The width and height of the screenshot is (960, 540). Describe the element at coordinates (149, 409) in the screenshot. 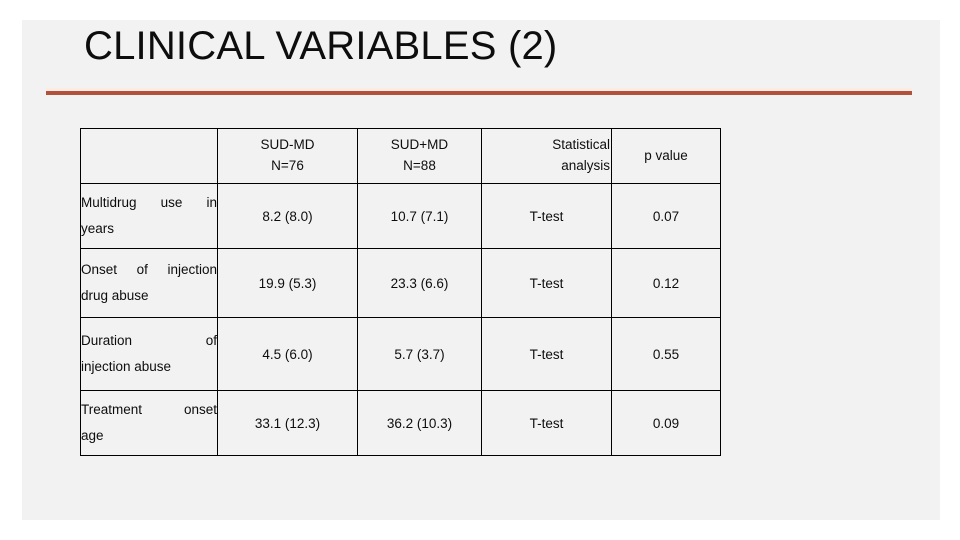

I see `row-label-line-1: Treatment onset` at that location.